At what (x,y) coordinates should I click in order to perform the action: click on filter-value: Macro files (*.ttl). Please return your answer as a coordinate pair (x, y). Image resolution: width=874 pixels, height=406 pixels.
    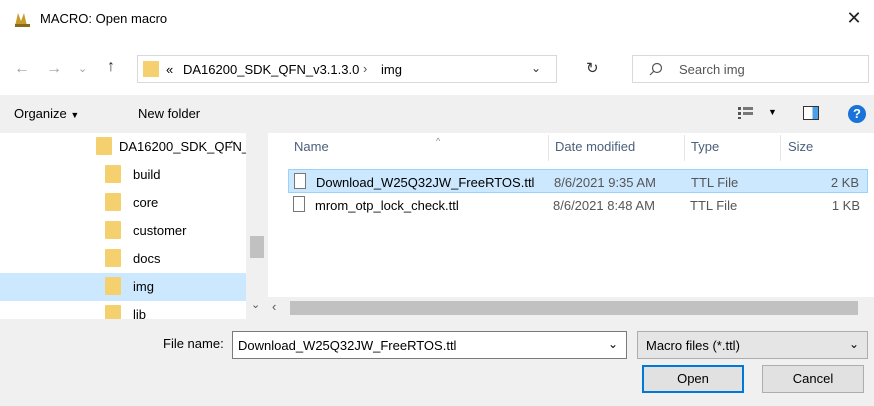
    Looking at the image, I should click on (693, 345).